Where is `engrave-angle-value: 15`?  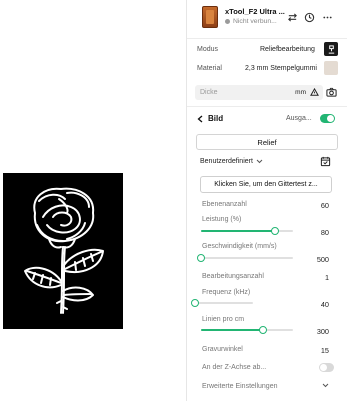 engrave-angle-value: 15 is located at coordinates (325, 350).